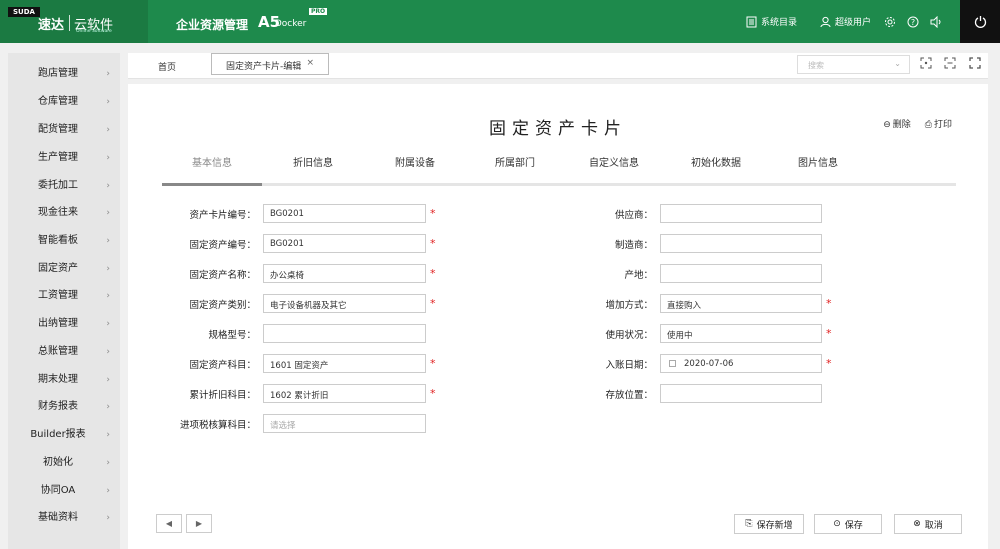 The image size is (1000, 549). I want to click on sidebar-item-ledger: 总账管理 ›, so click(64, 352).